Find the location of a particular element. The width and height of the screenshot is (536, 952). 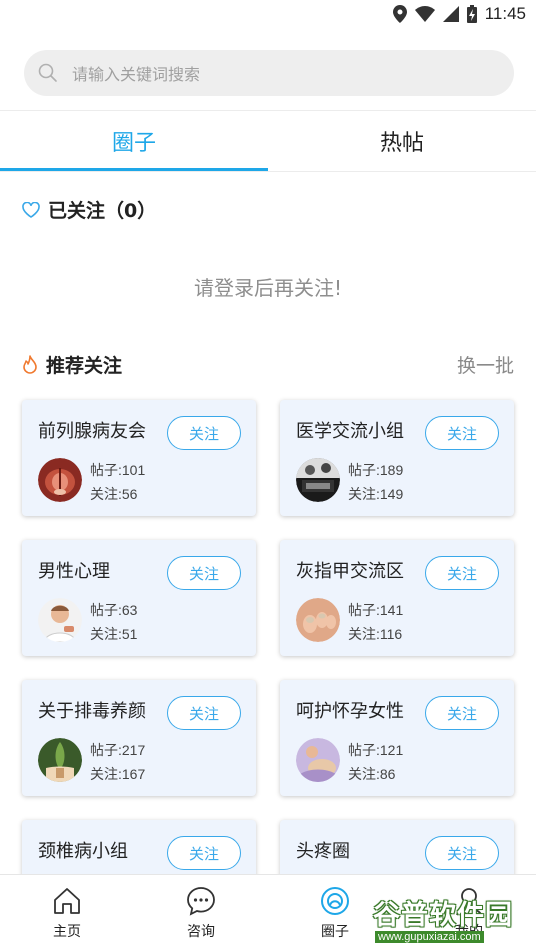

group-name: 男性心理 is located at coordinates (74, 571).